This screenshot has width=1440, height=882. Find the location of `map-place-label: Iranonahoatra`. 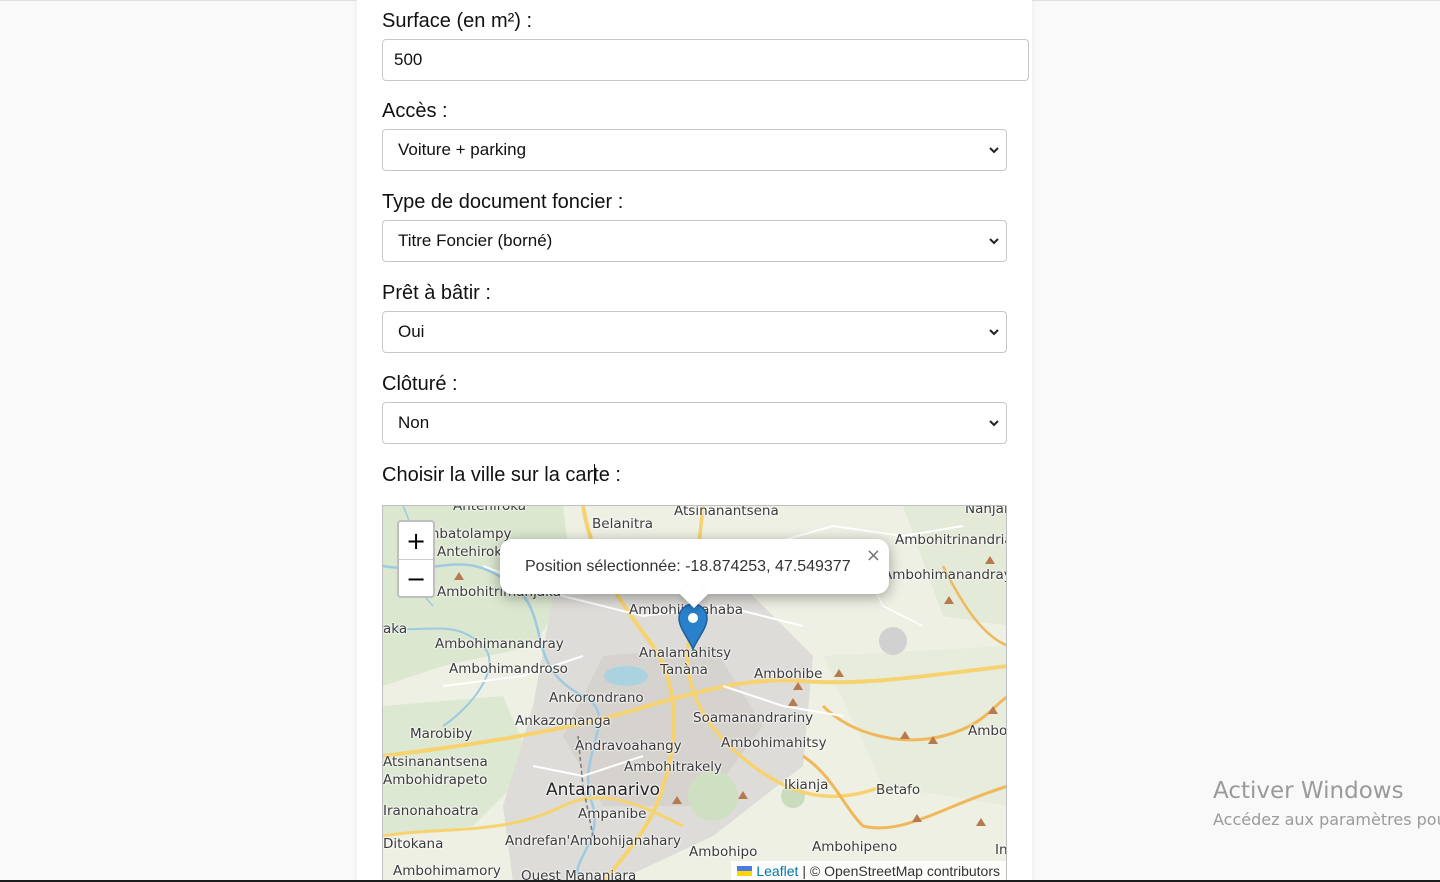

map-place-label: Iranonahoatra is located at coordinates (431, 811).